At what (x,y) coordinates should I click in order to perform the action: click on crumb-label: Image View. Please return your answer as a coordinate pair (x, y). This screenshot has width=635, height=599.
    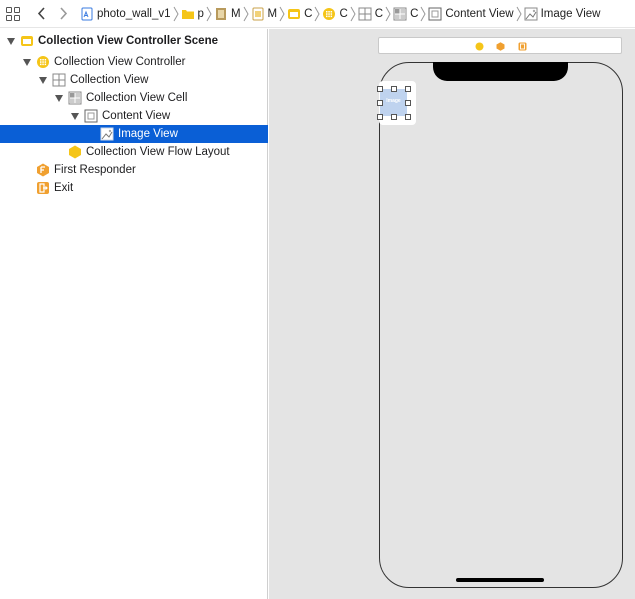
    Looking at the image, I should click on (570, 13).